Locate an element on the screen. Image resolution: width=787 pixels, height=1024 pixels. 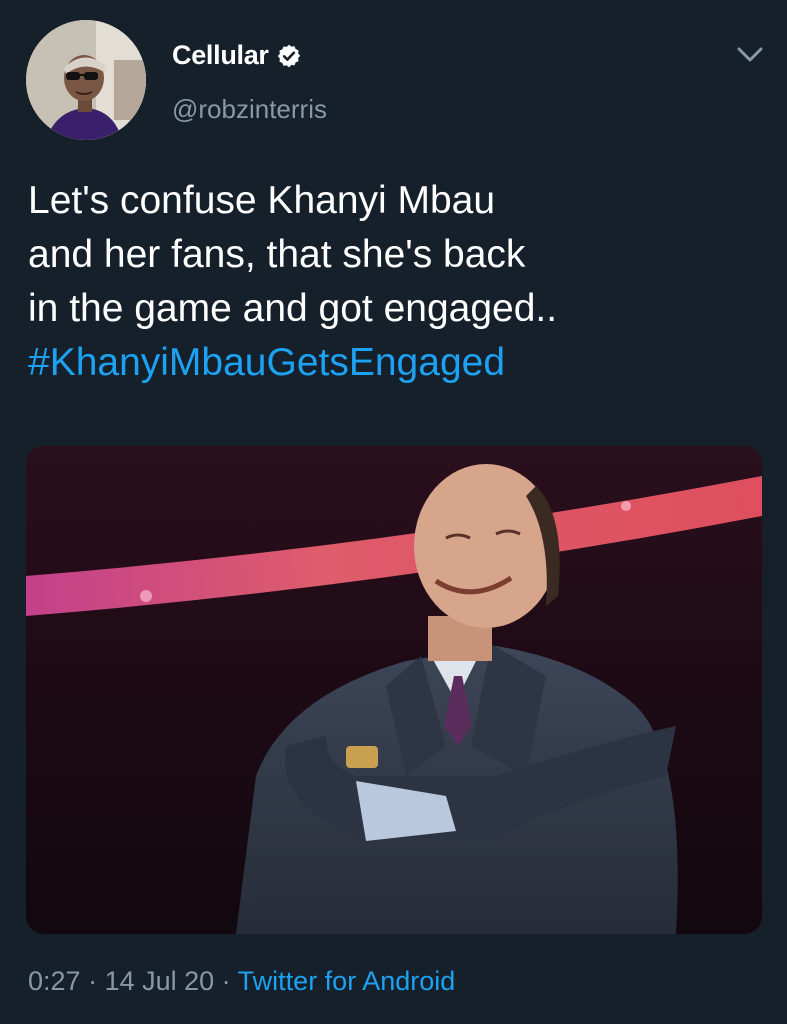
avatar is located at coordinates (86, 80).